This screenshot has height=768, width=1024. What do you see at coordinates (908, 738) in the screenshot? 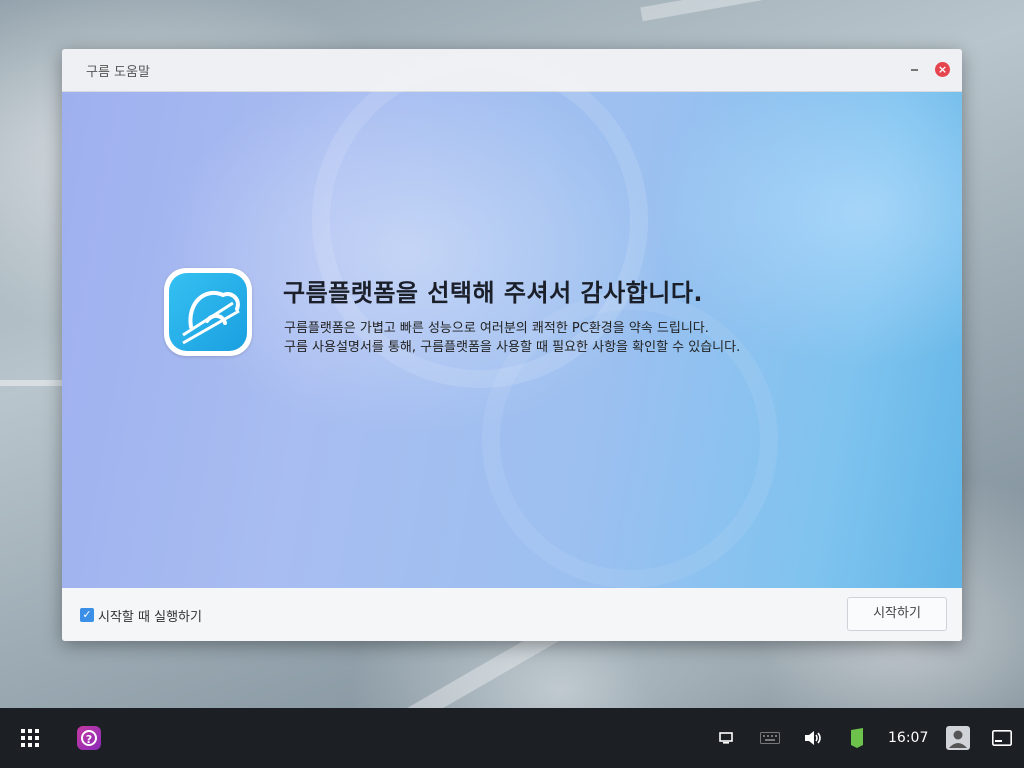
I see `clock: 16:07` at bounding box center [908, 738].